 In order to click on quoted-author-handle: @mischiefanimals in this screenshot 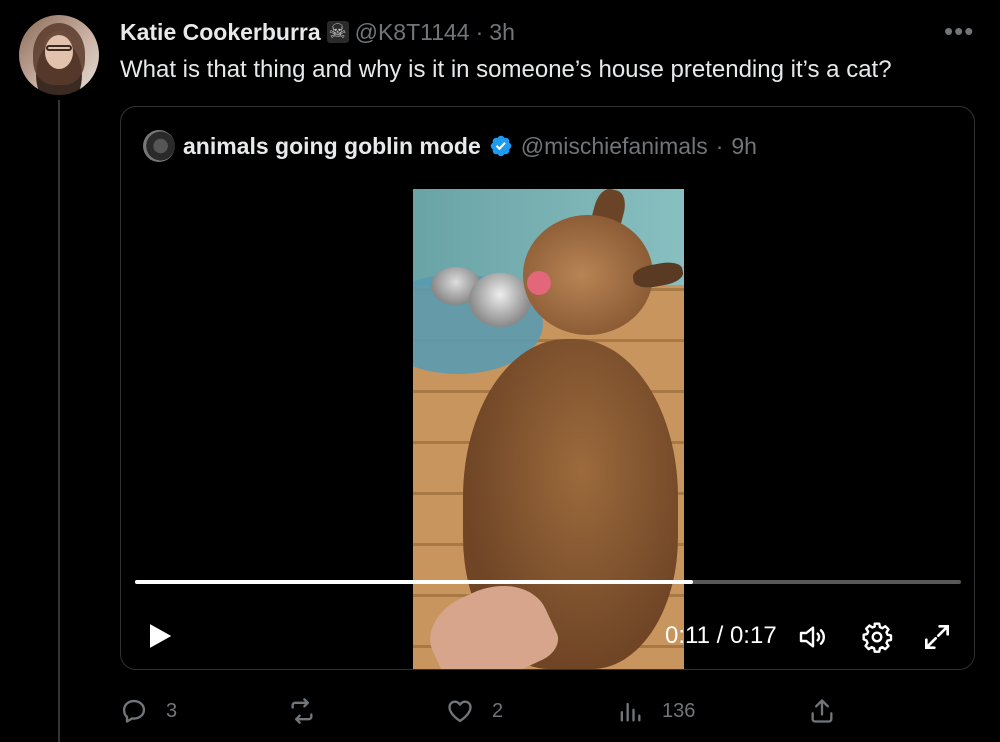, I will do `click(614, 145)`.